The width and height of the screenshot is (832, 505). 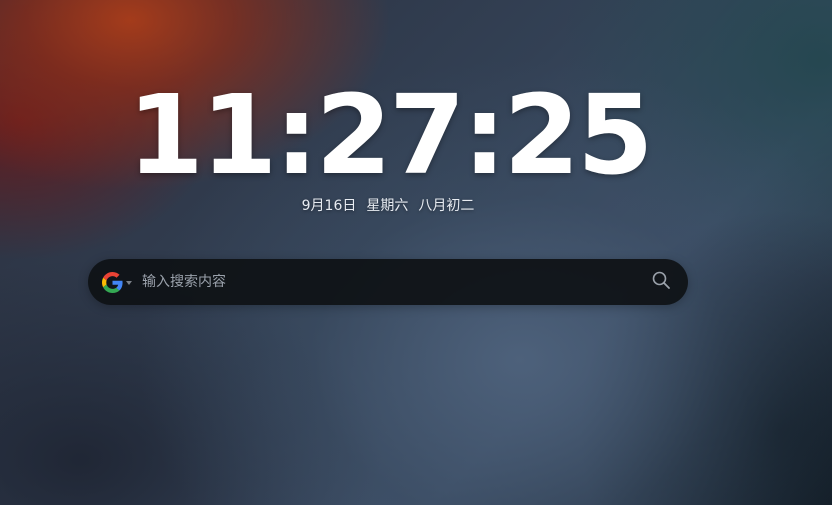 I want to click on chevron-down-icon, so click(x=129, y=283).